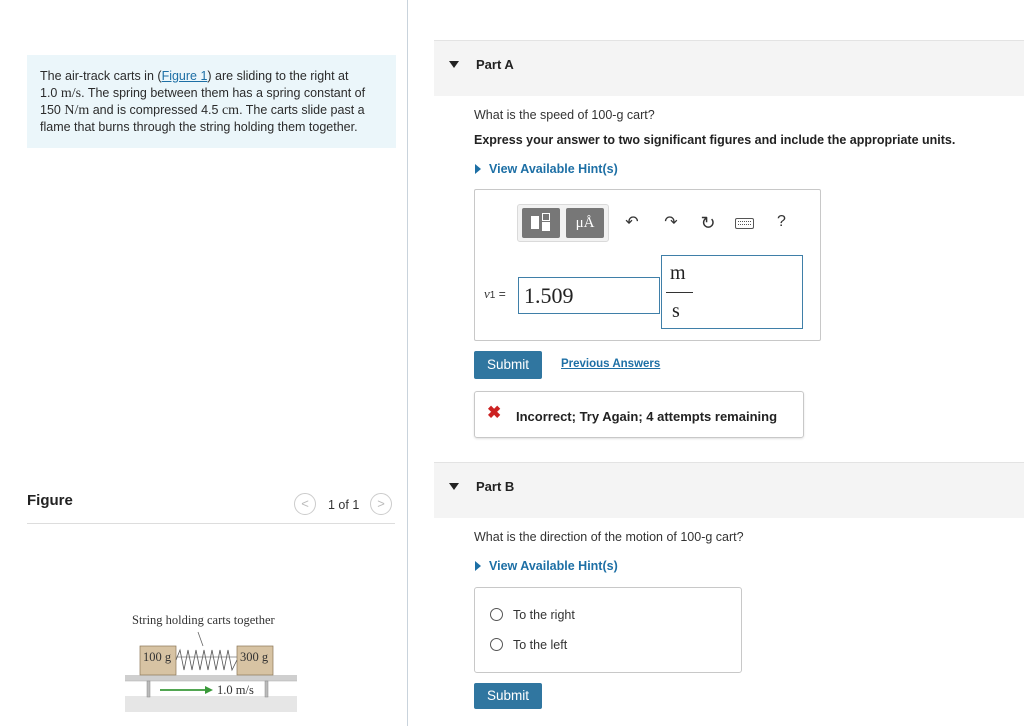 The width and height of the screenshot is (1024, 726). I want to click on unit-denominator: s, so click(676, 311).